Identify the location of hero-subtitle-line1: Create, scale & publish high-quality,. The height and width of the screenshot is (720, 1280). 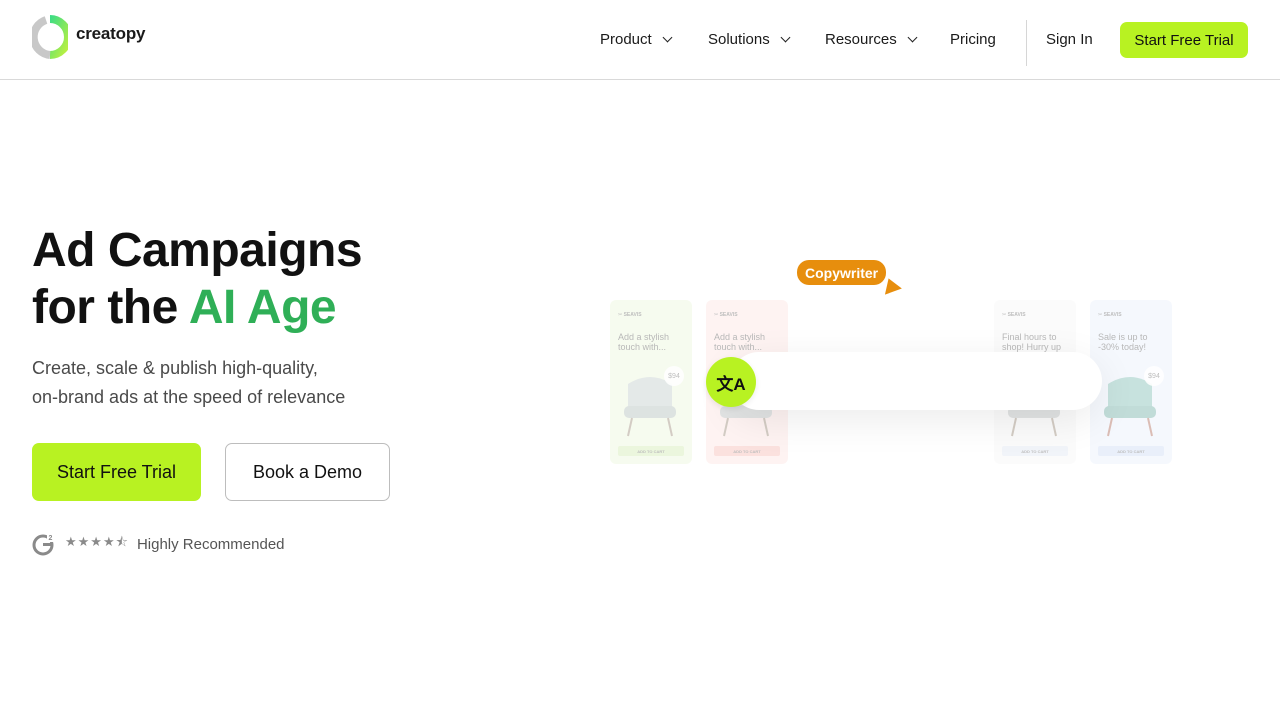
(175, 368).